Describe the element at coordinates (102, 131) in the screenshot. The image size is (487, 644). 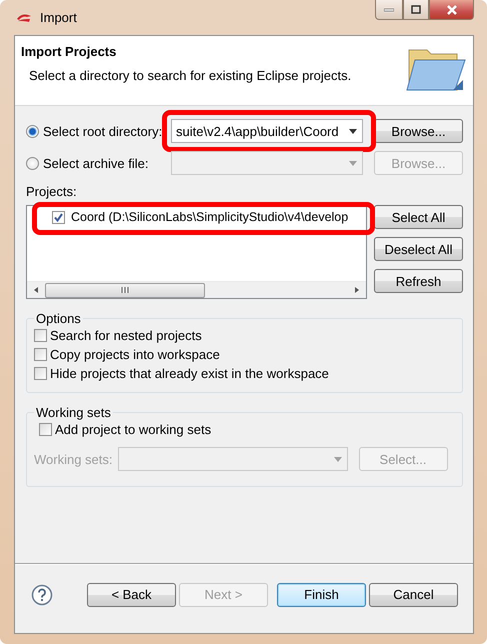
I see `radio-label: Select root directory:` at that location.